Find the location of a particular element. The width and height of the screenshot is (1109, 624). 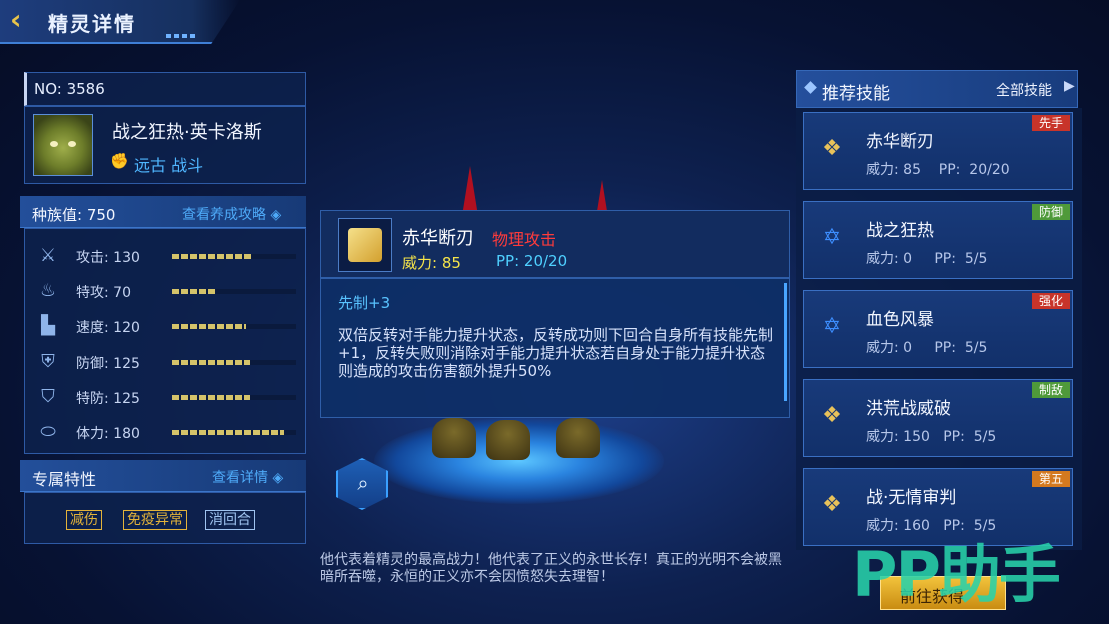

tooltip-priority: 先制+3 is located at coordinates (364, 303).